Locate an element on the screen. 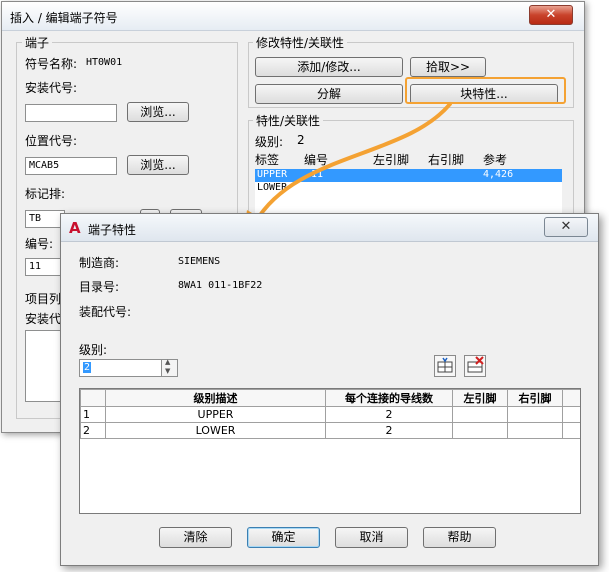 This screenshot has height=572, width=609. cancel-button: 取消 is located at coordinates (371, 537).